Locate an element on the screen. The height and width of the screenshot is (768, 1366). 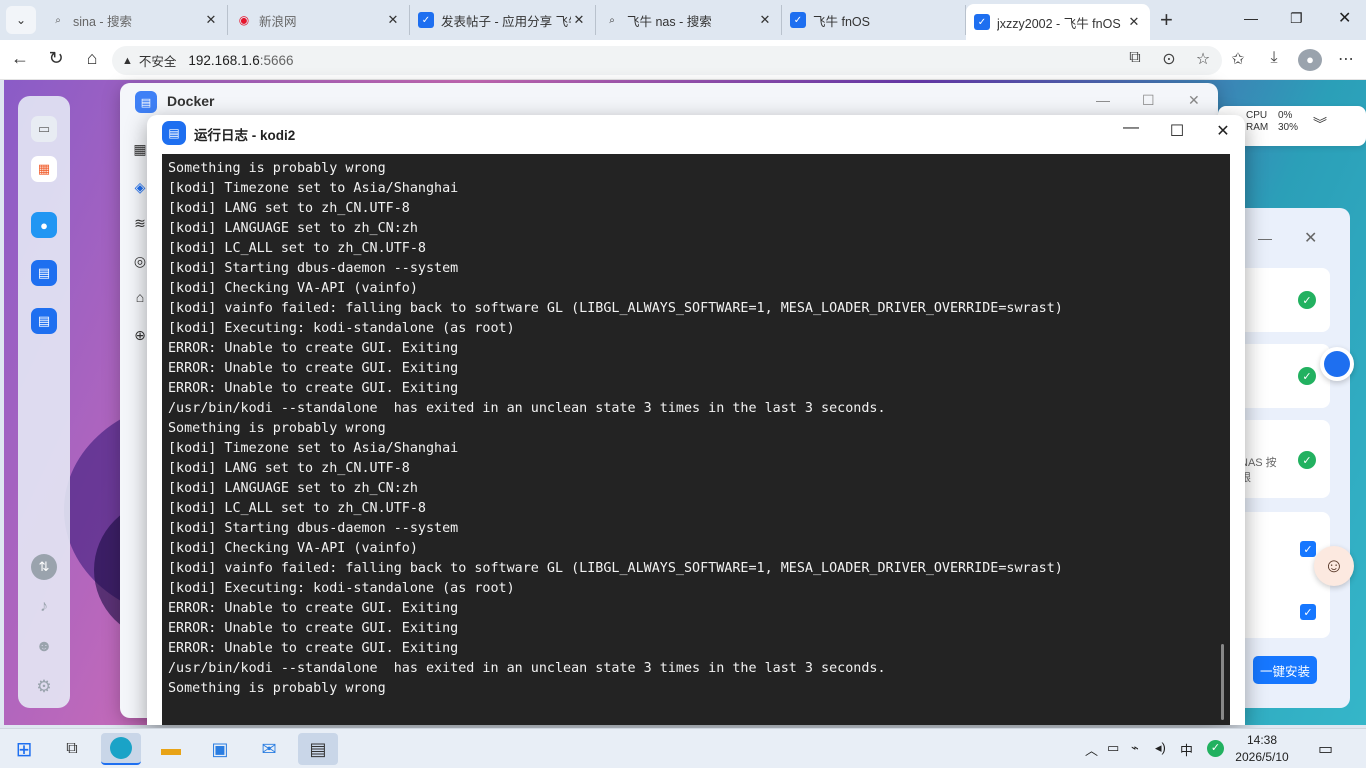
fnos-logo-icon: ✓ is located at coordinates (982, 22).